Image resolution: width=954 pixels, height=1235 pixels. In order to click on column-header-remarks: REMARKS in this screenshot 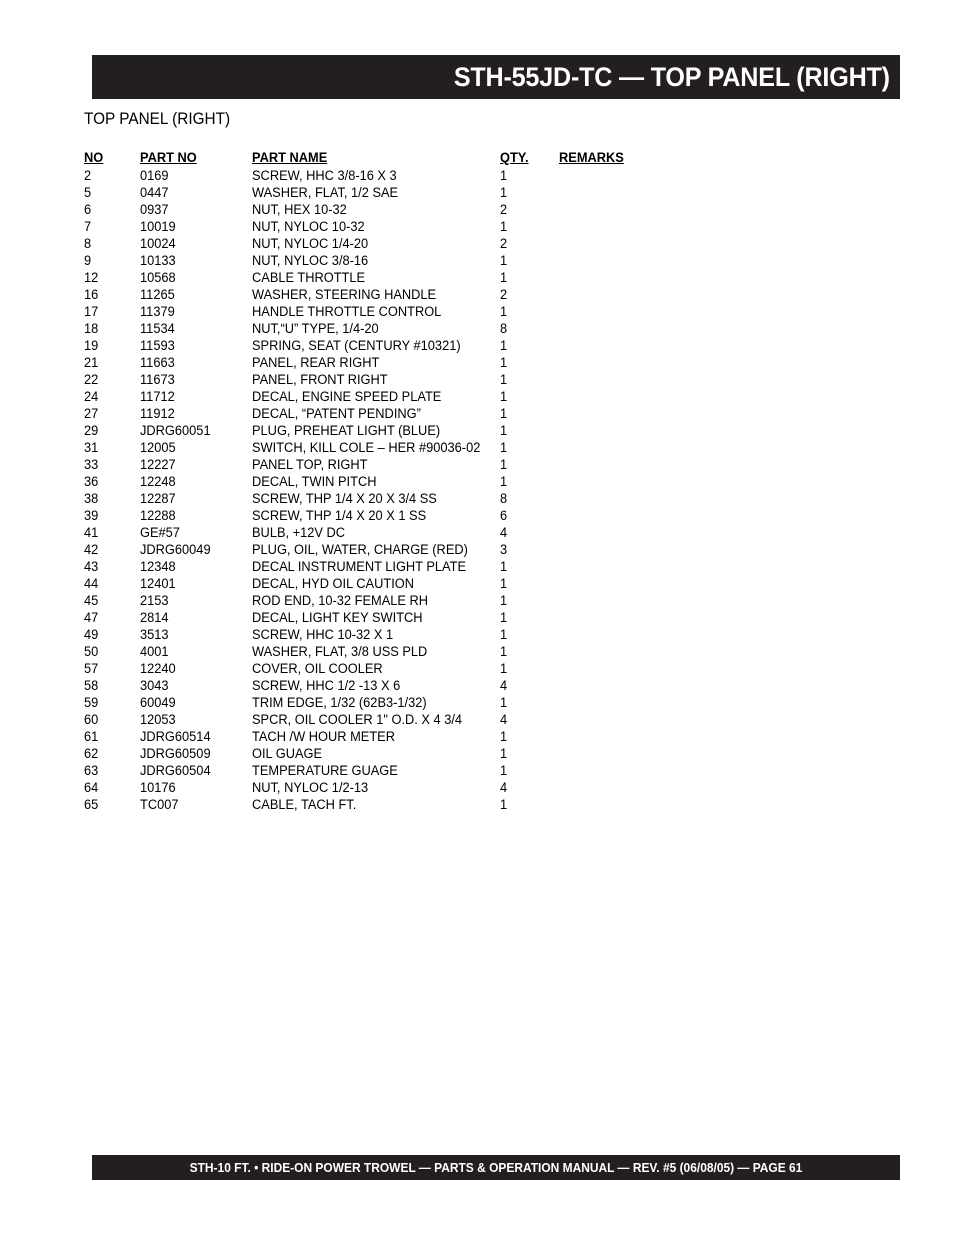, I will do `click(591, 157)`.